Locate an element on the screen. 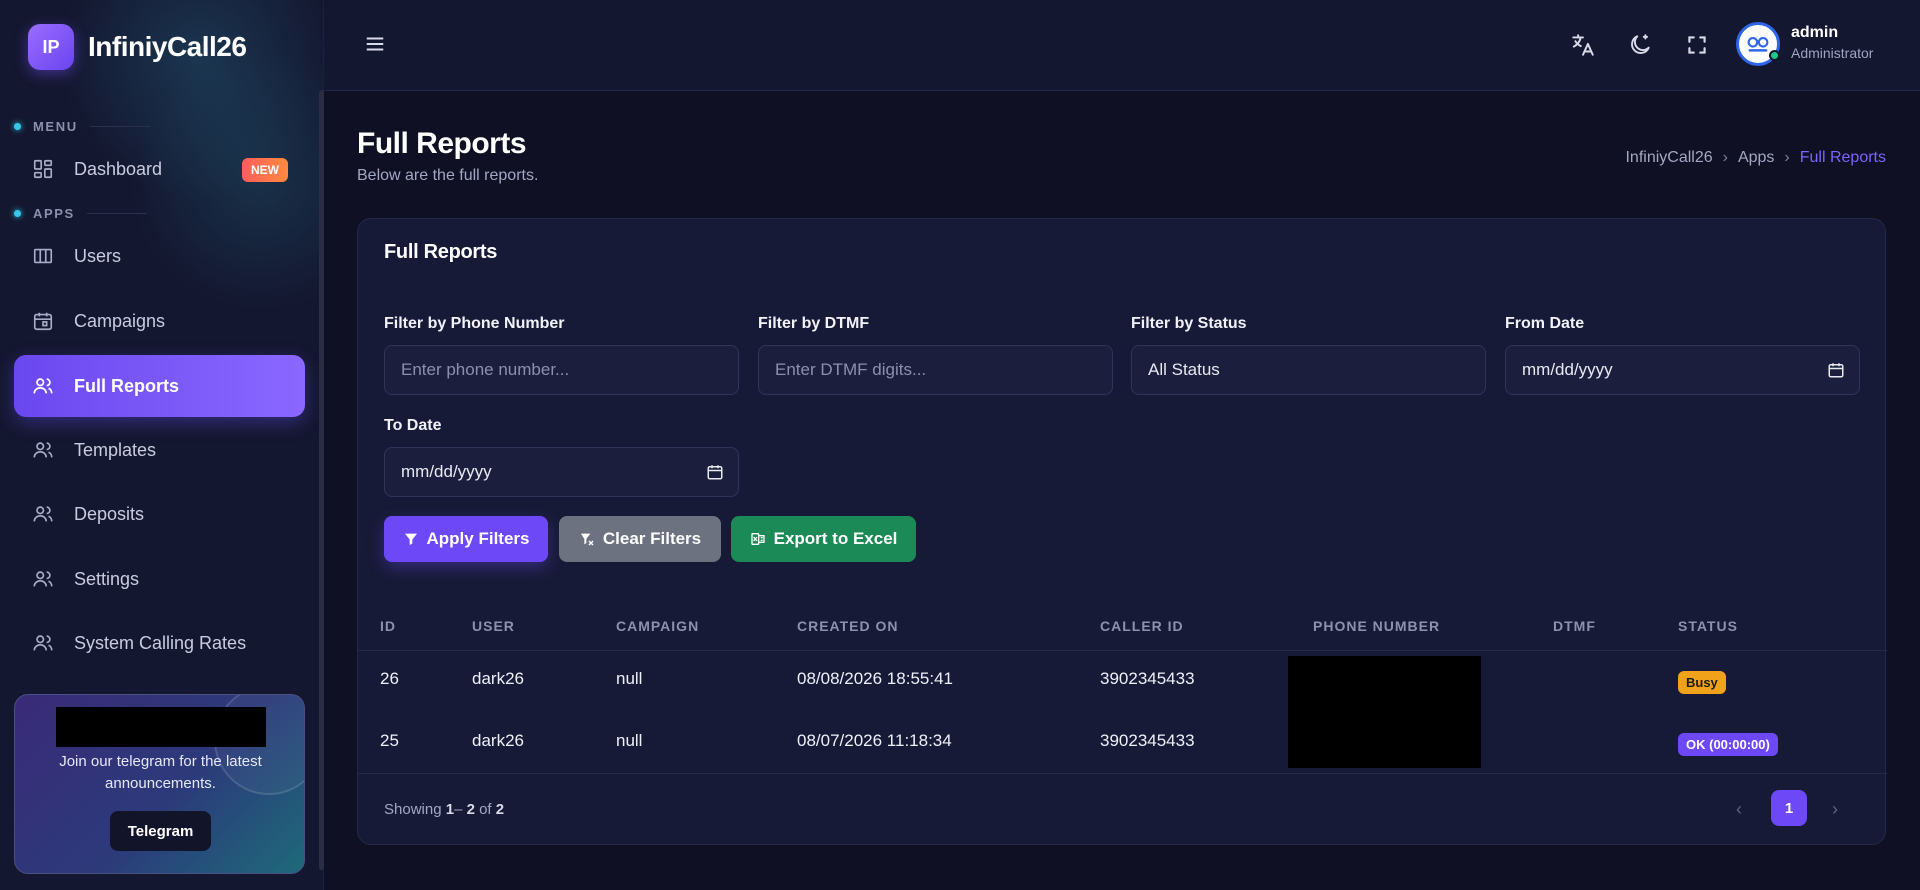  showing-total: 2 is located at coordinates (500, 809).